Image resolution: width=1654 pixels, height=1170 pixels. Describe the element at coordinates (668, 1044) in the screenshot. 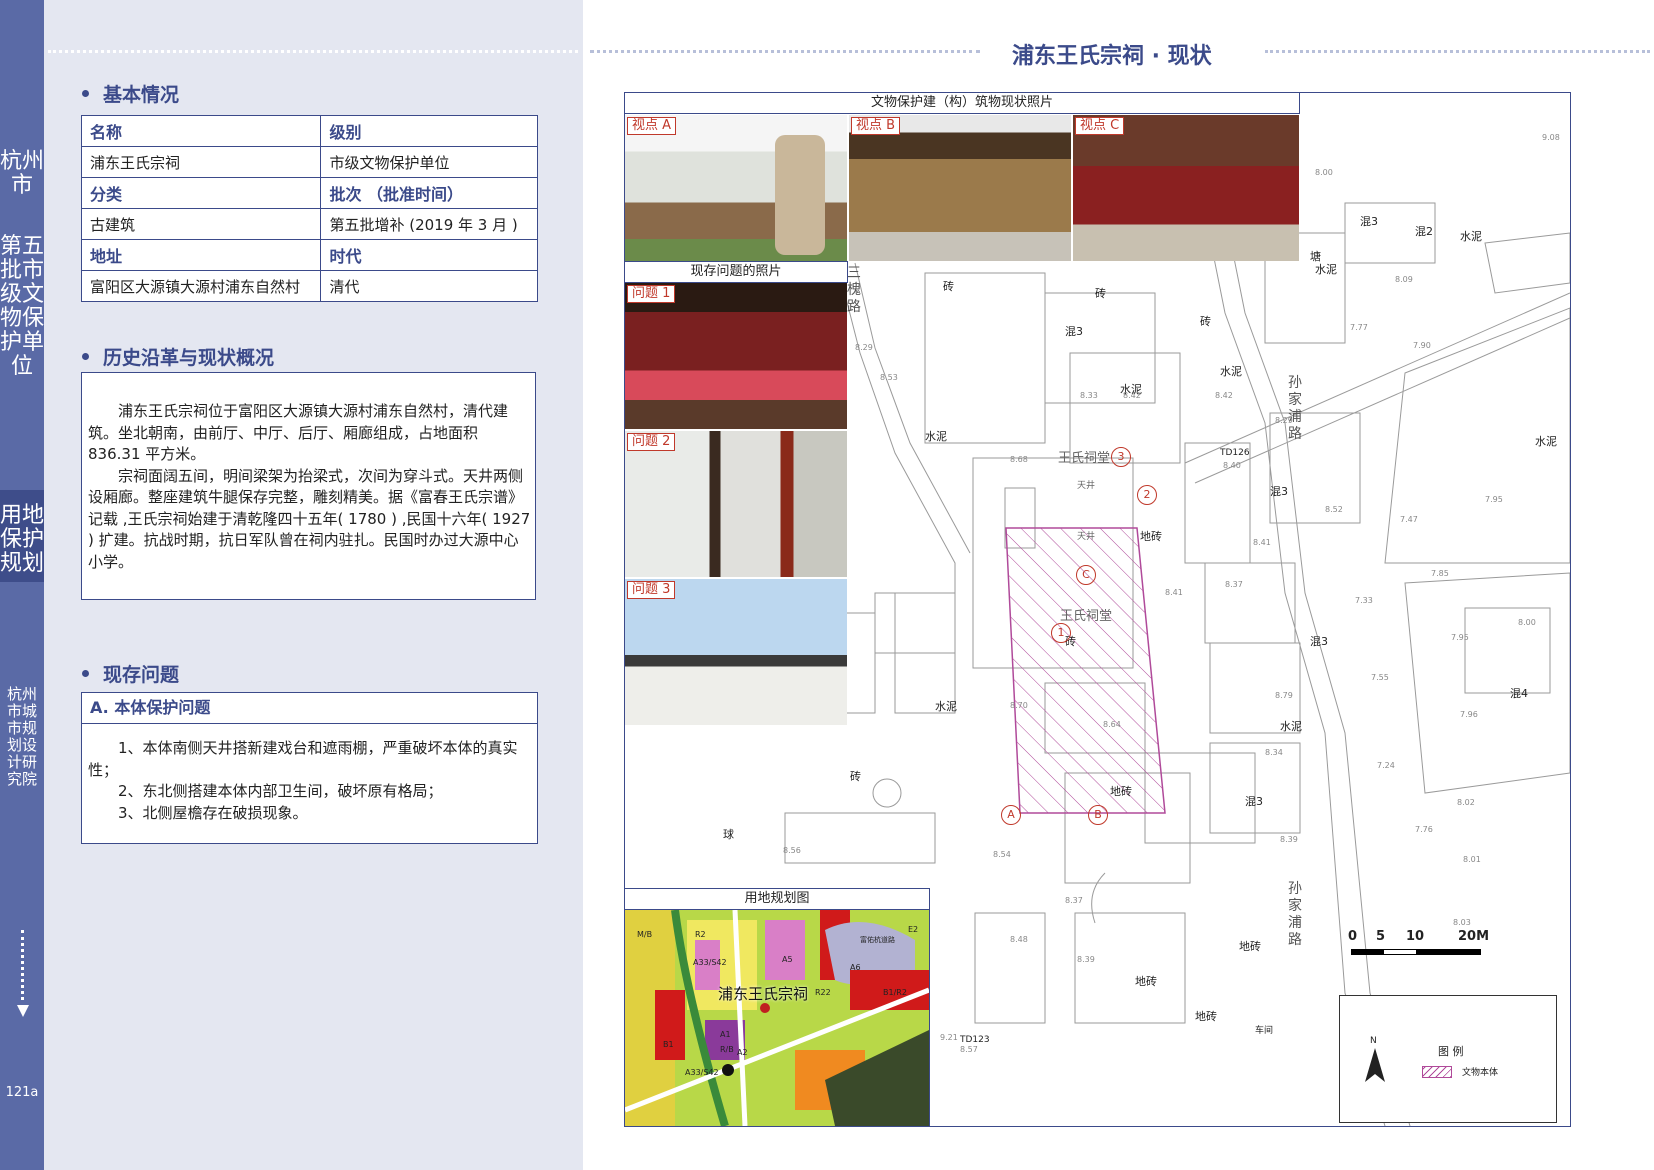

I see `landuse-code: B1` at that location.